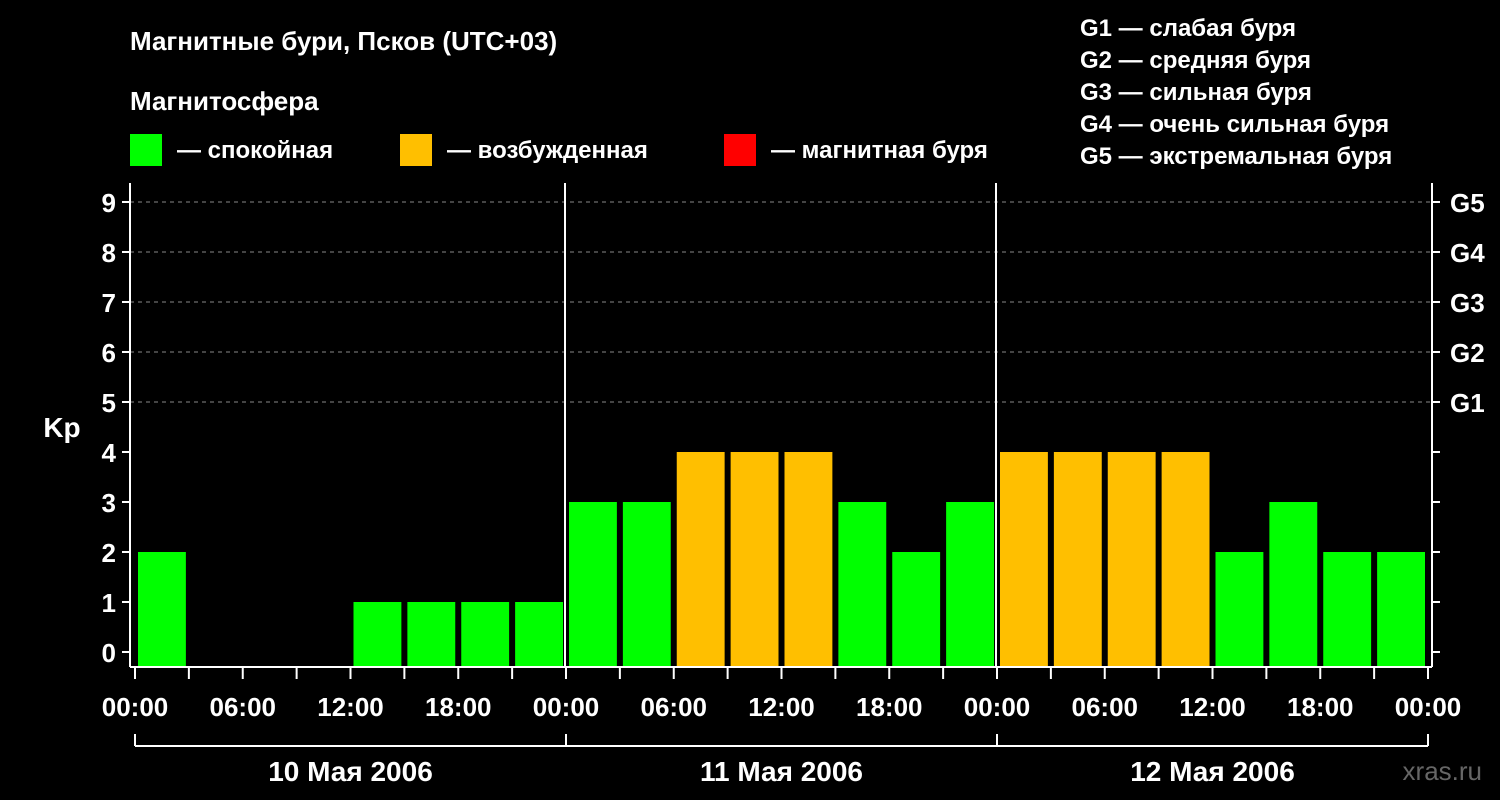  Describe the element at coordinates (109, 553) in the screenshot. I see `y-tick-label-2: 2` at that location.